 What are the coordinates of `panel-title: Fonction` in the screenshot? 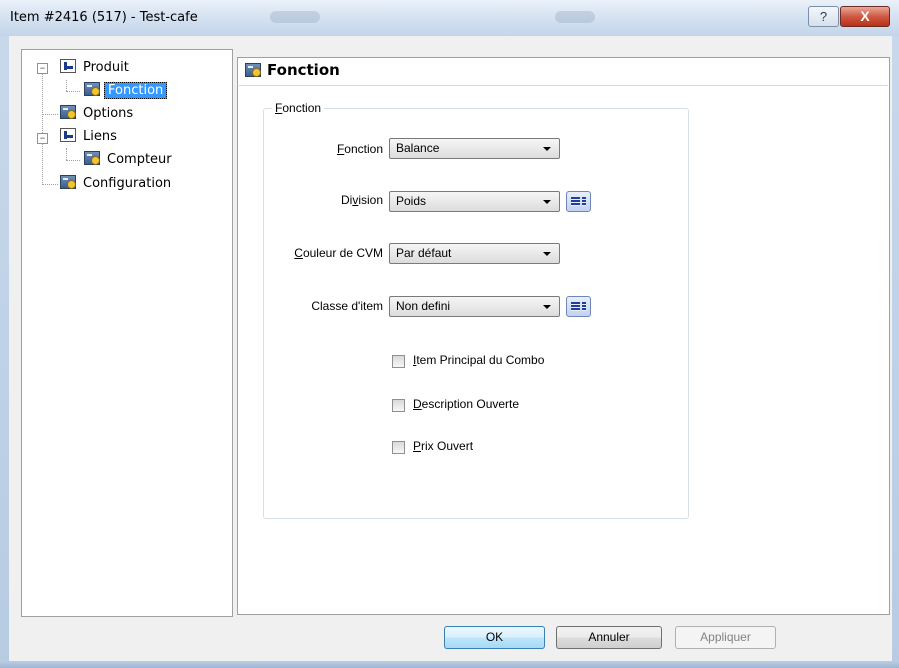 It's located at (292, 70).